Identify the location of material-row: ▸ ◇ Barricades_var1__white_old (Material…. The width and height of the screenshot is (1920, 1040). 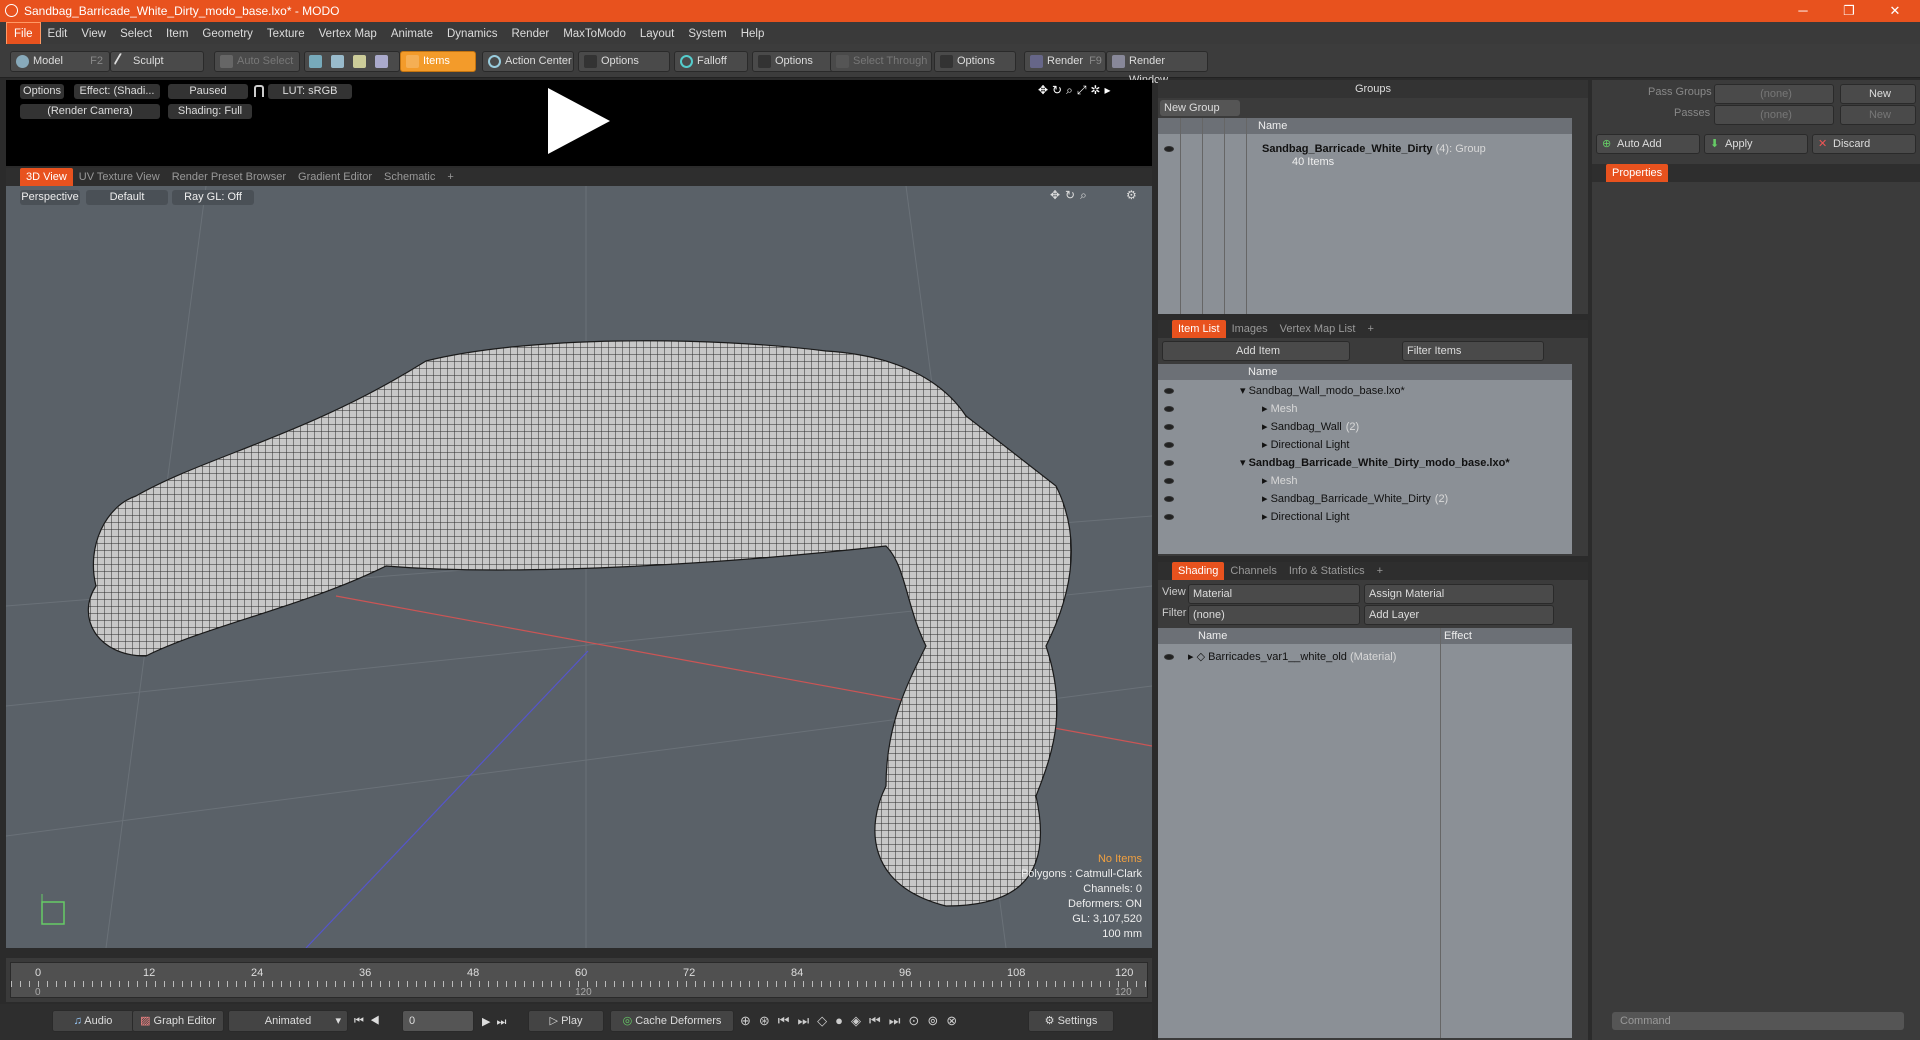
(1313, 657).